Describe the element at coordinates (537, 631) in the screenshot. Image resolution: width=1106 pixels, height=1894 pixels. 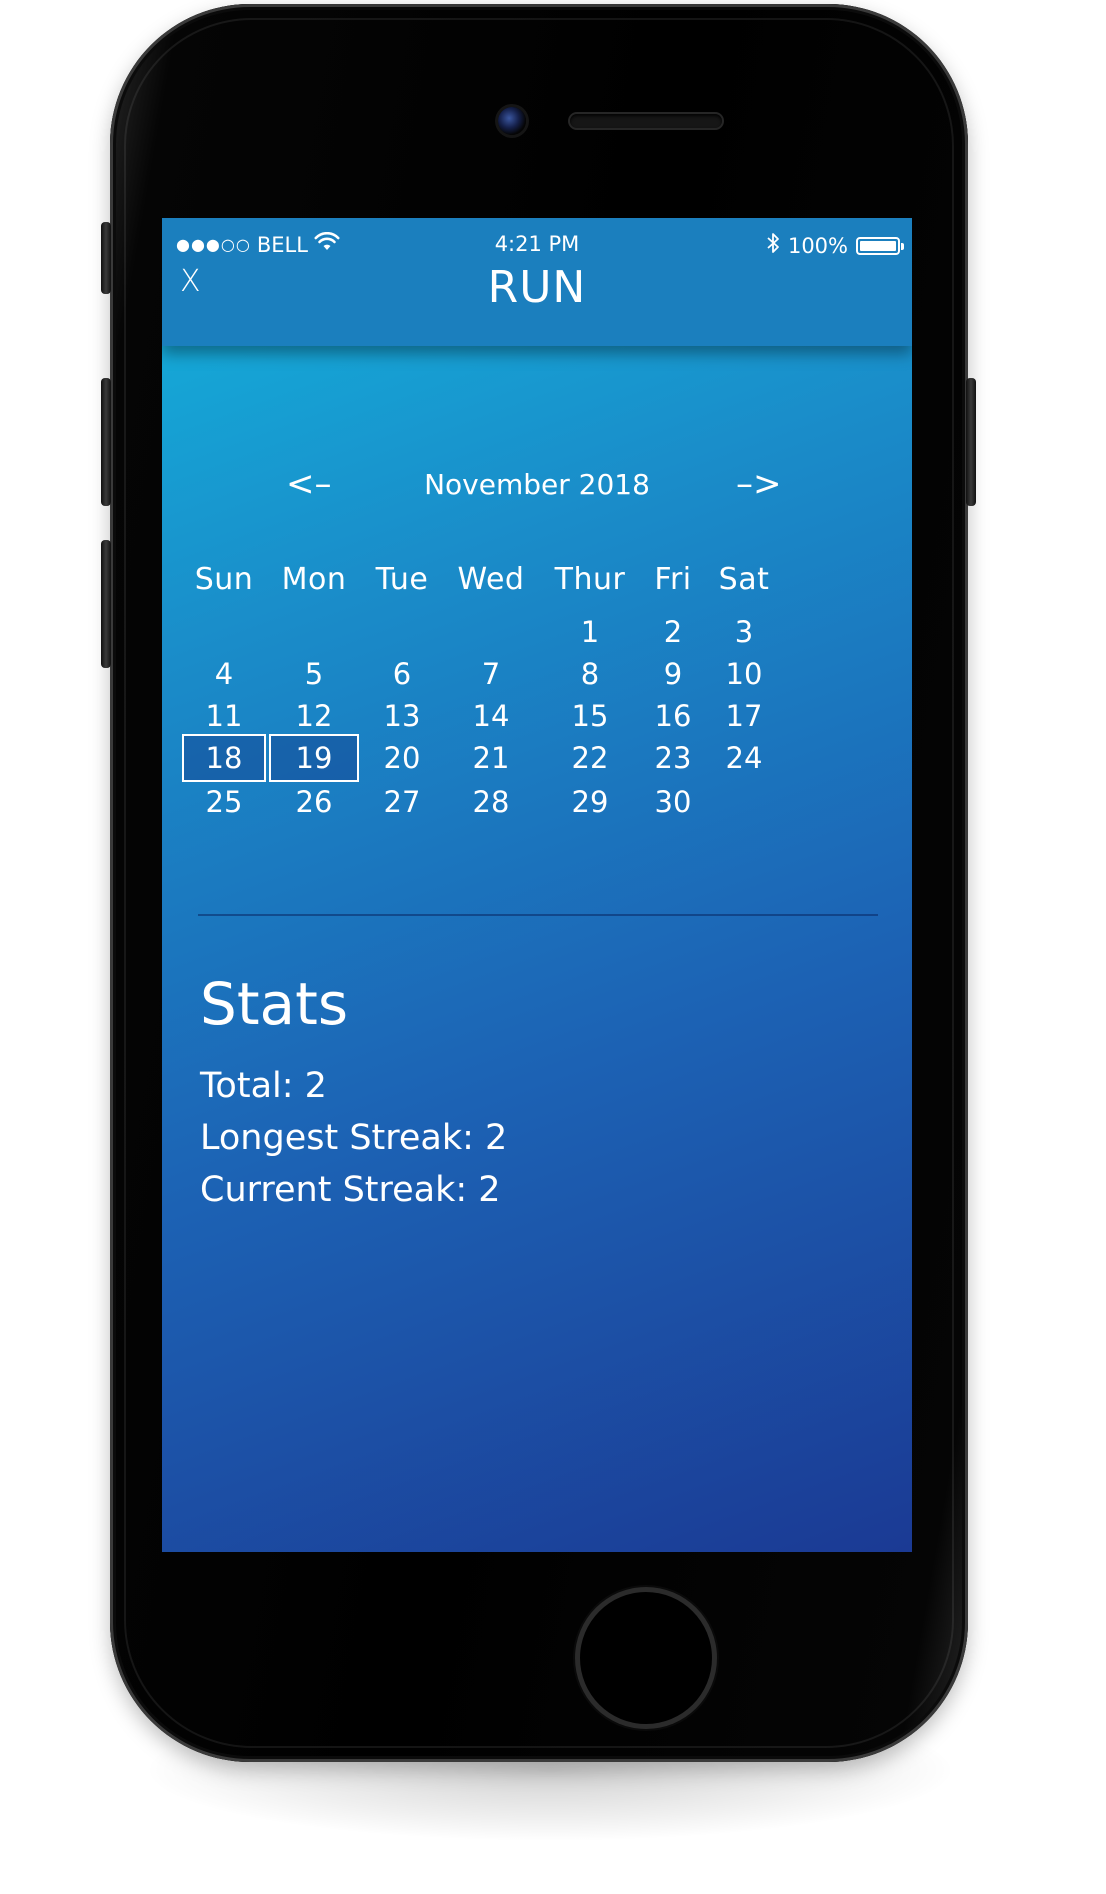
I see `calendar-week-row: 1 2 3` at that location.